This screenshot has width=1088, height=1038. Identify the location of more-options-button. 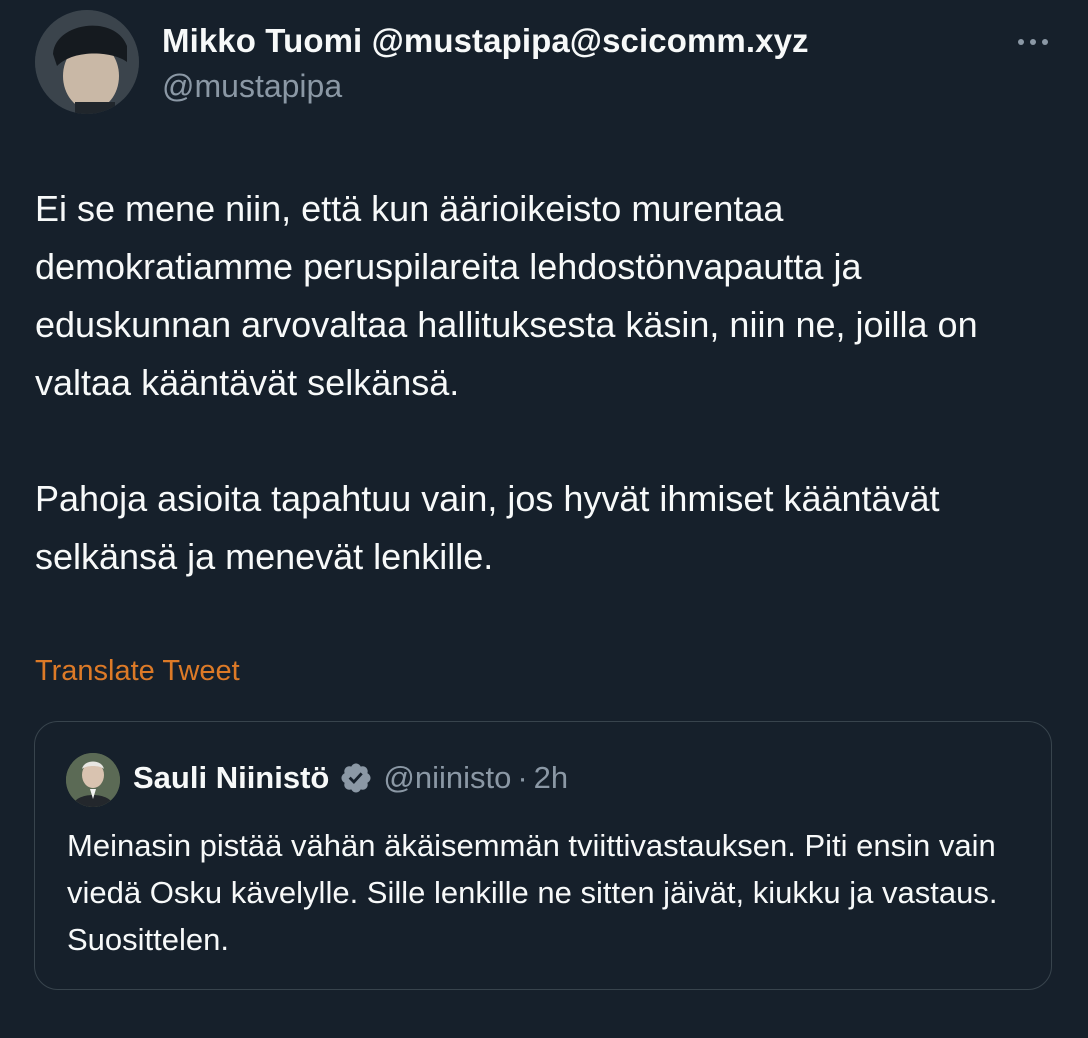
(1033, 42).